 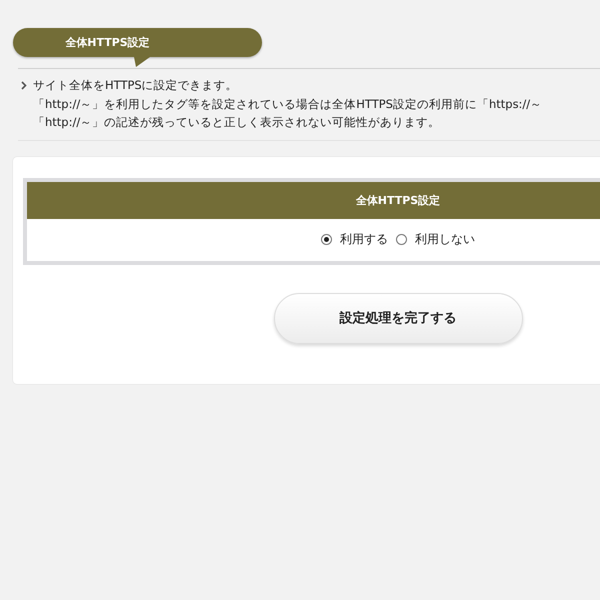 What do you see at coordinates (135, 85) in the screenshot?
I see `description-text: サイト全体をHTTPSに設定できます。` at bounding box center [135, 85].